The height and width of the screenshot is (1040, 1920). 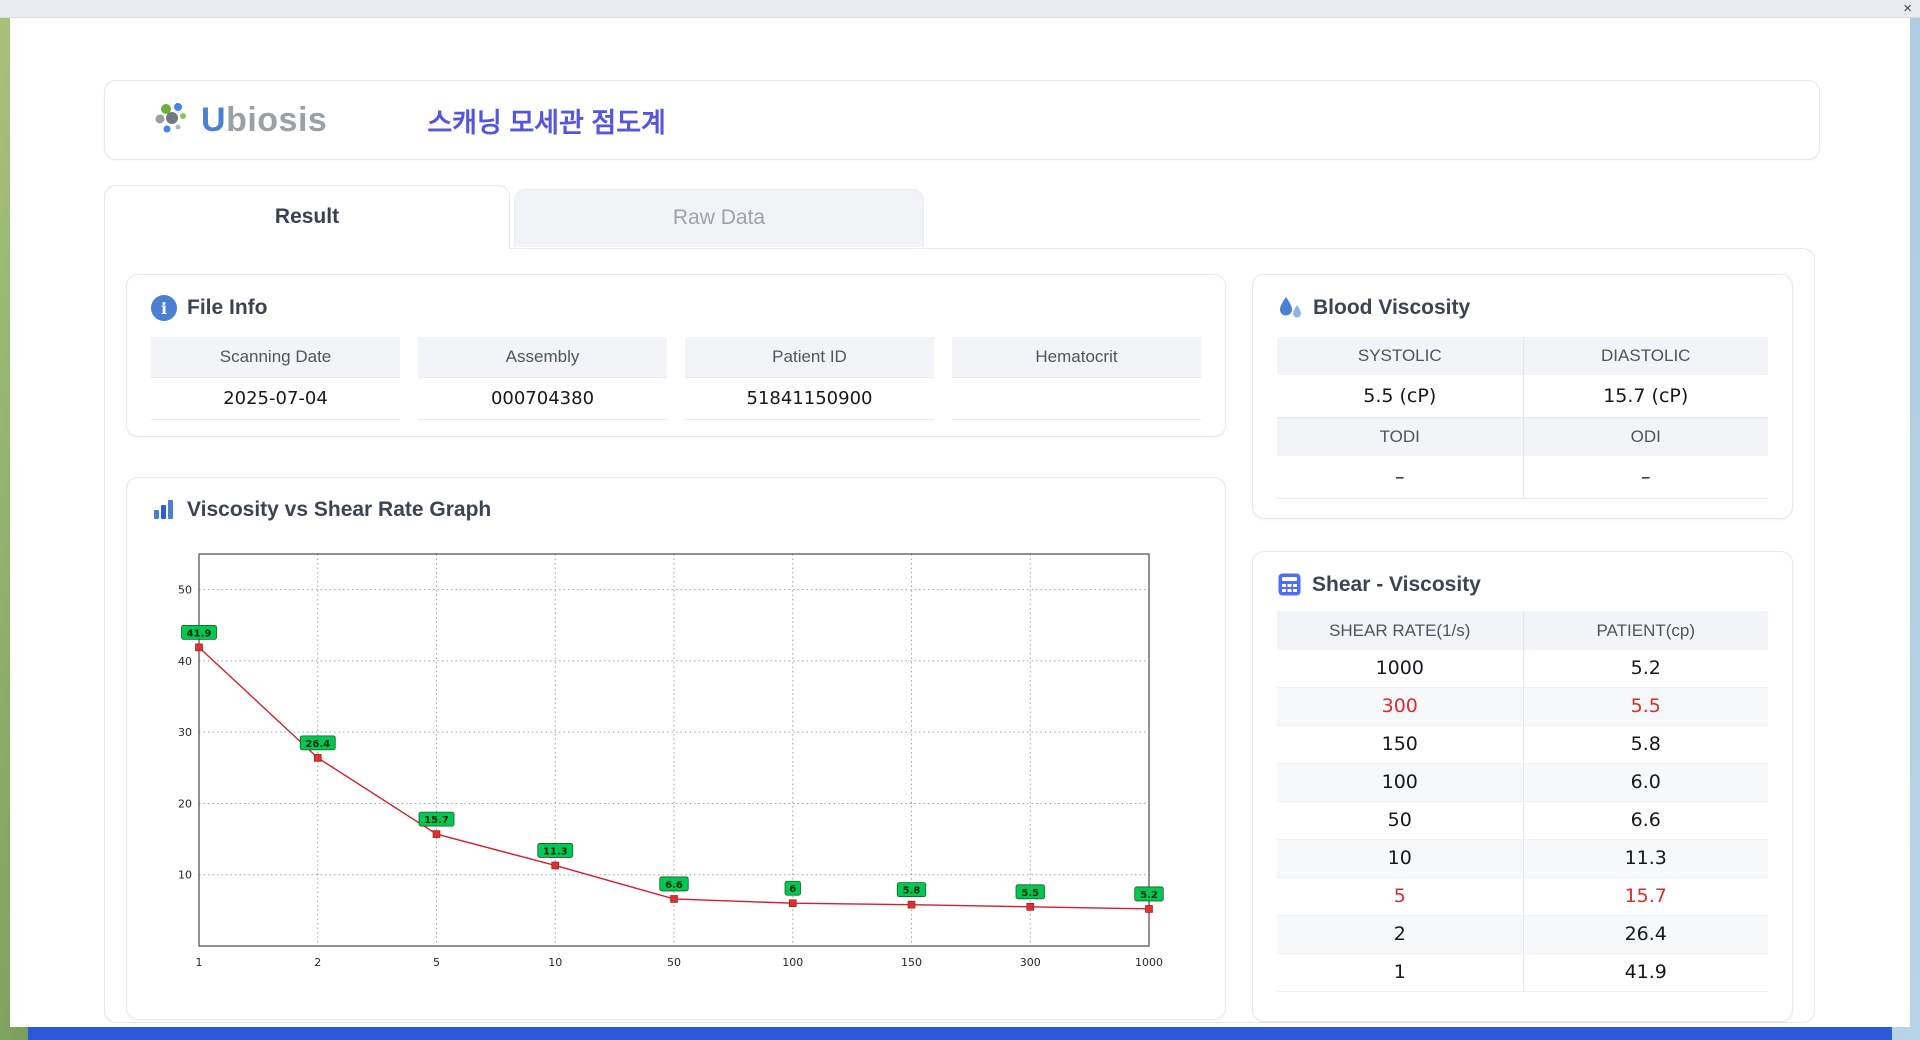 What do you see at coordinates (911, 962) in the screenshot?
I see `svg-text: 150` at bounding box center [911, 962].